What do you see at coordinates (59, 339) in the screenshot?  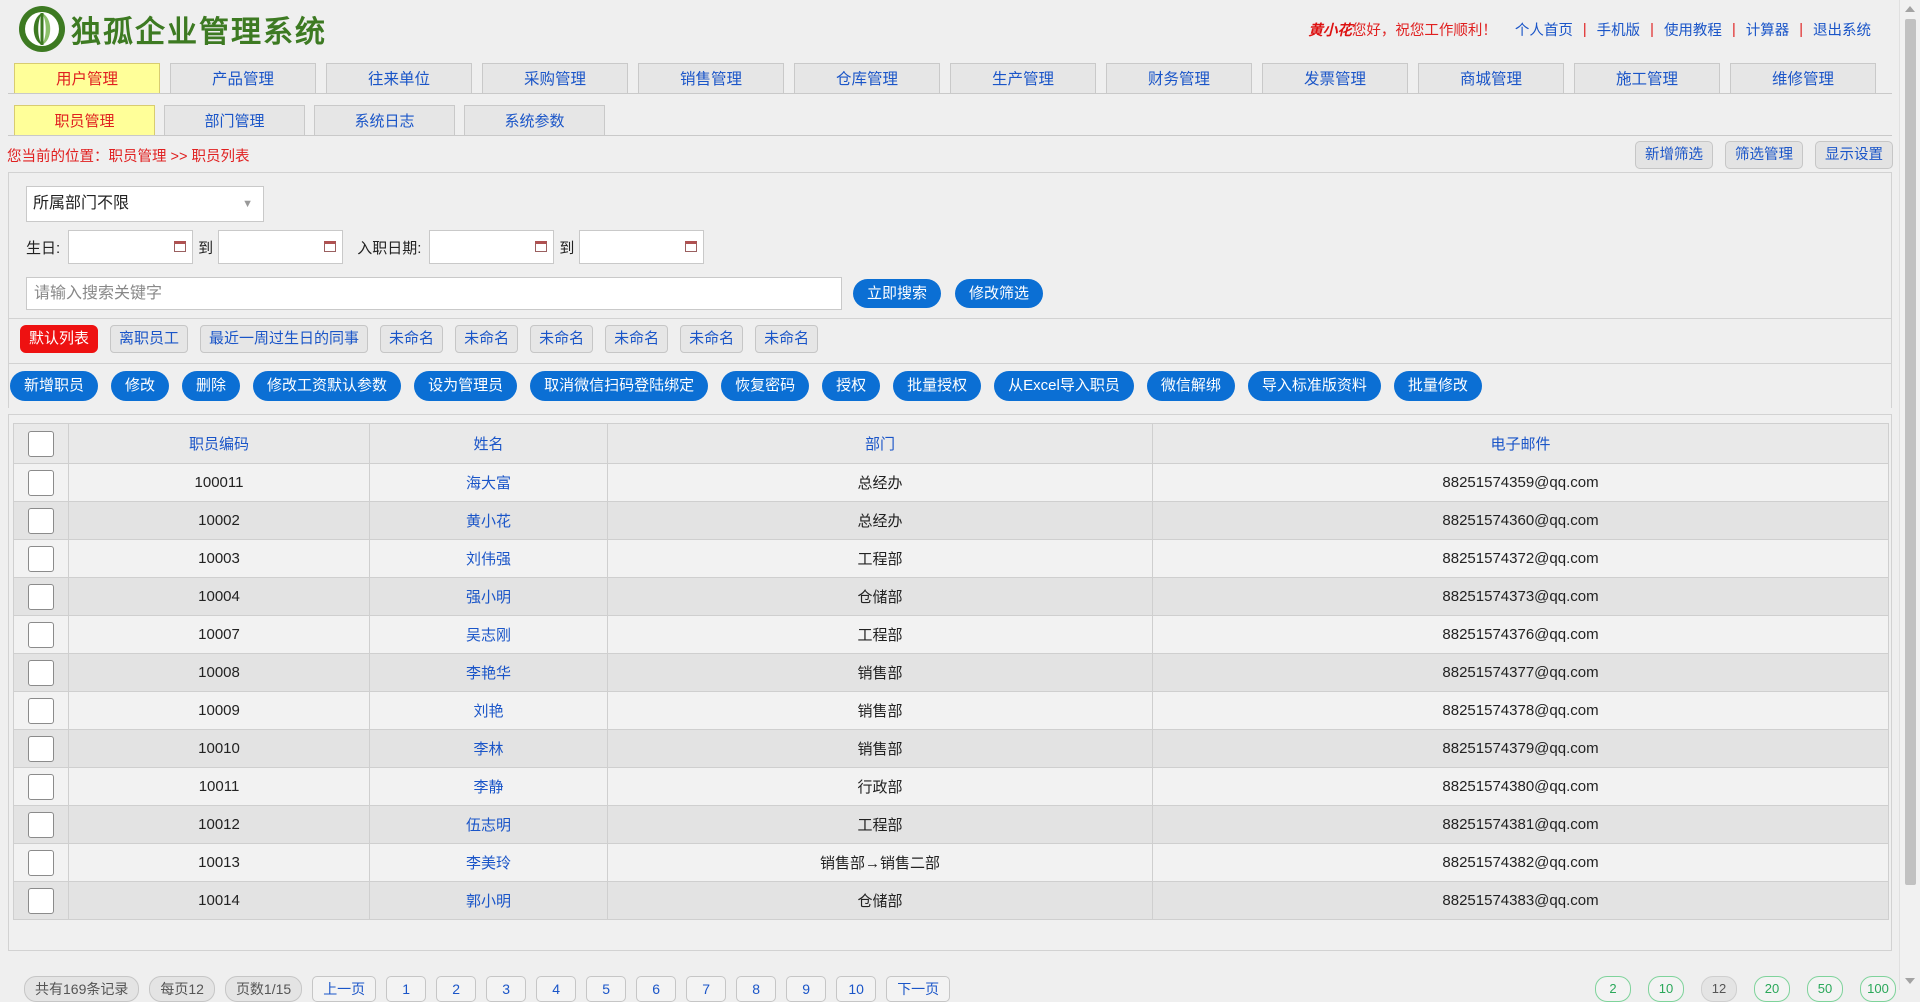 I see `tag-default-list: 默认列表` at bounding box center [59, 339].